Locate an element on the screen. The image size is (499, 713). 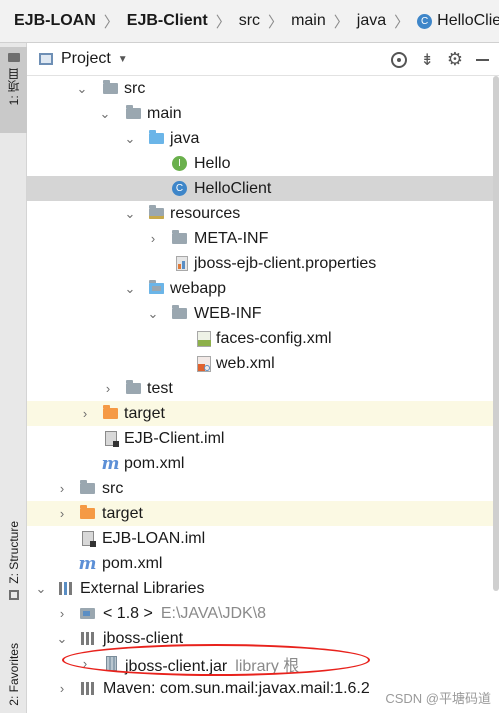
tree-row-jboss-client-jar: › jboss-client.jar library 根 is located at coordinates (260, 663).